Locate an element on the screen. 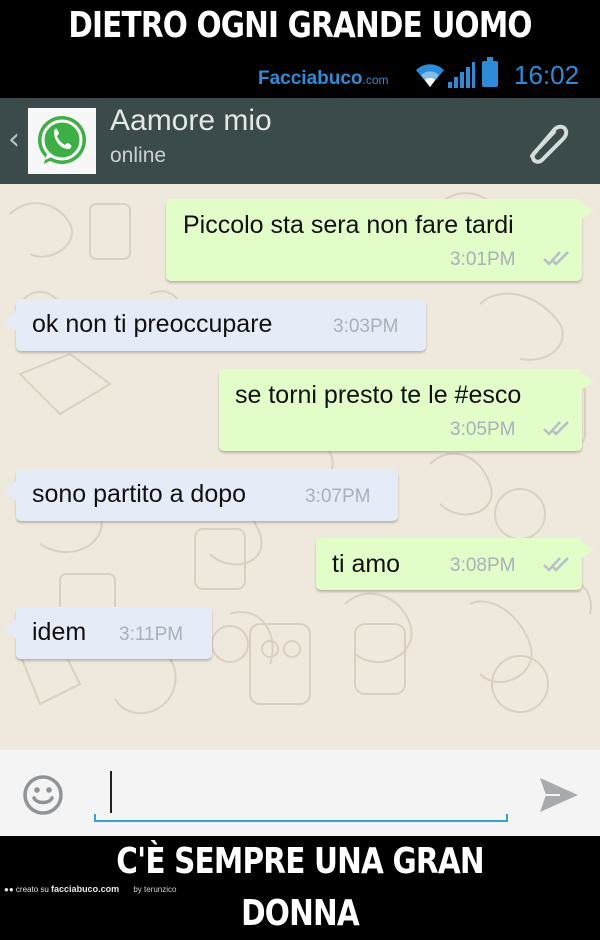 The height and width of the screenshot is (940, 600). brand-suffix: .com is located at coordinates (375, 80).